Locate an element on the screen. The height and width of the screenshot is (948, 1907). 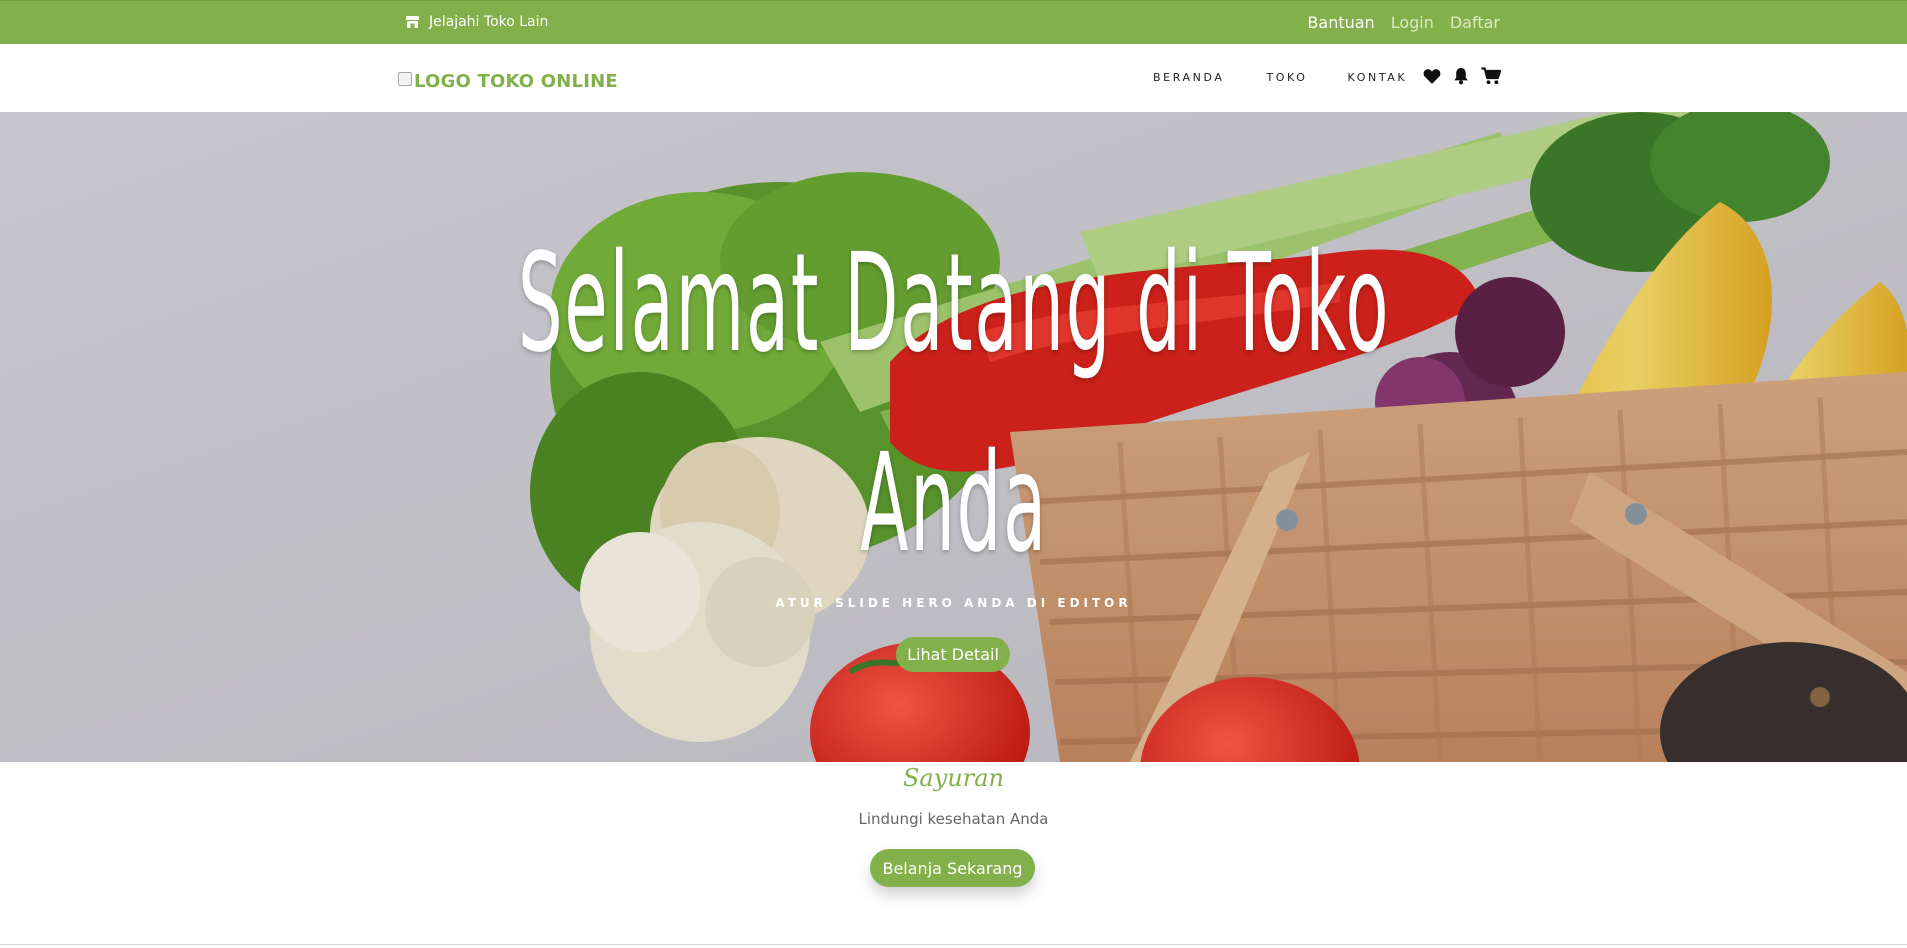
explore-label: Jelajahi Toko Lain is located at coordinates (489, 22).